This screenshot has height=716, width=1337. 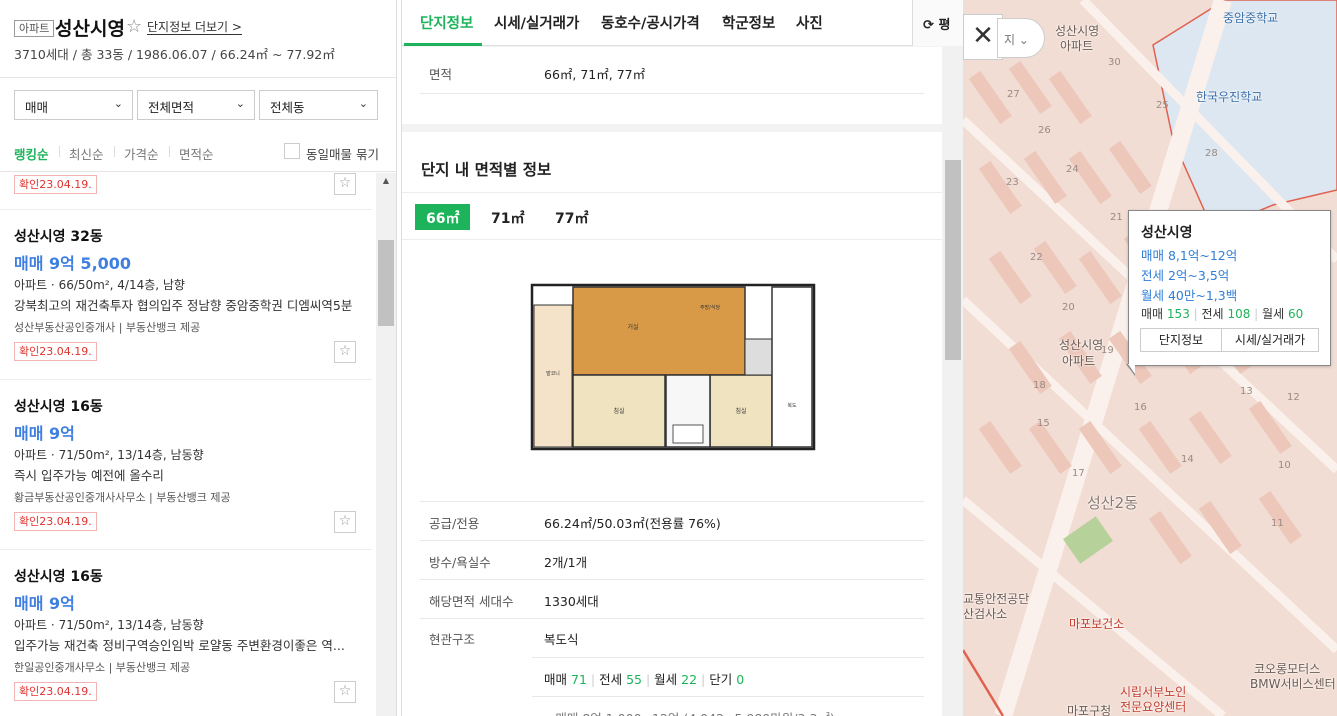 What do you see at coordinates (1238, 314) in the screenshot?
I see `popup-count-jeonse: 108` at bounding box center [1238, 314].